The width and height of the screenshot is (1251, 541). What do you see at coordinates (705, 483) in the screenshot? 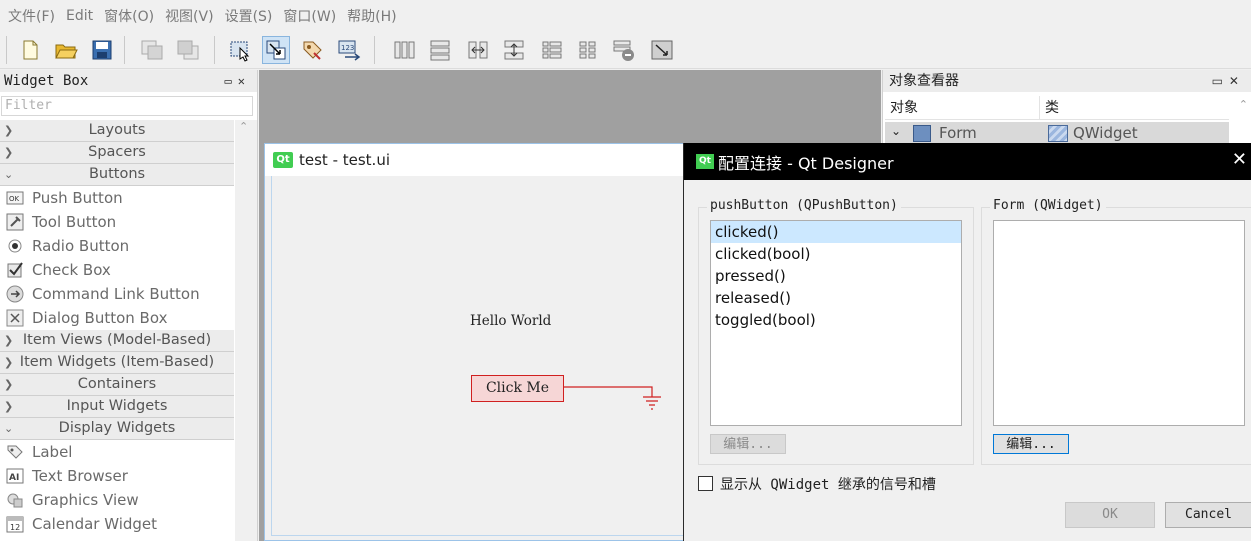
I see `show-inherited-checkbox` at bounding box center [705, 483].